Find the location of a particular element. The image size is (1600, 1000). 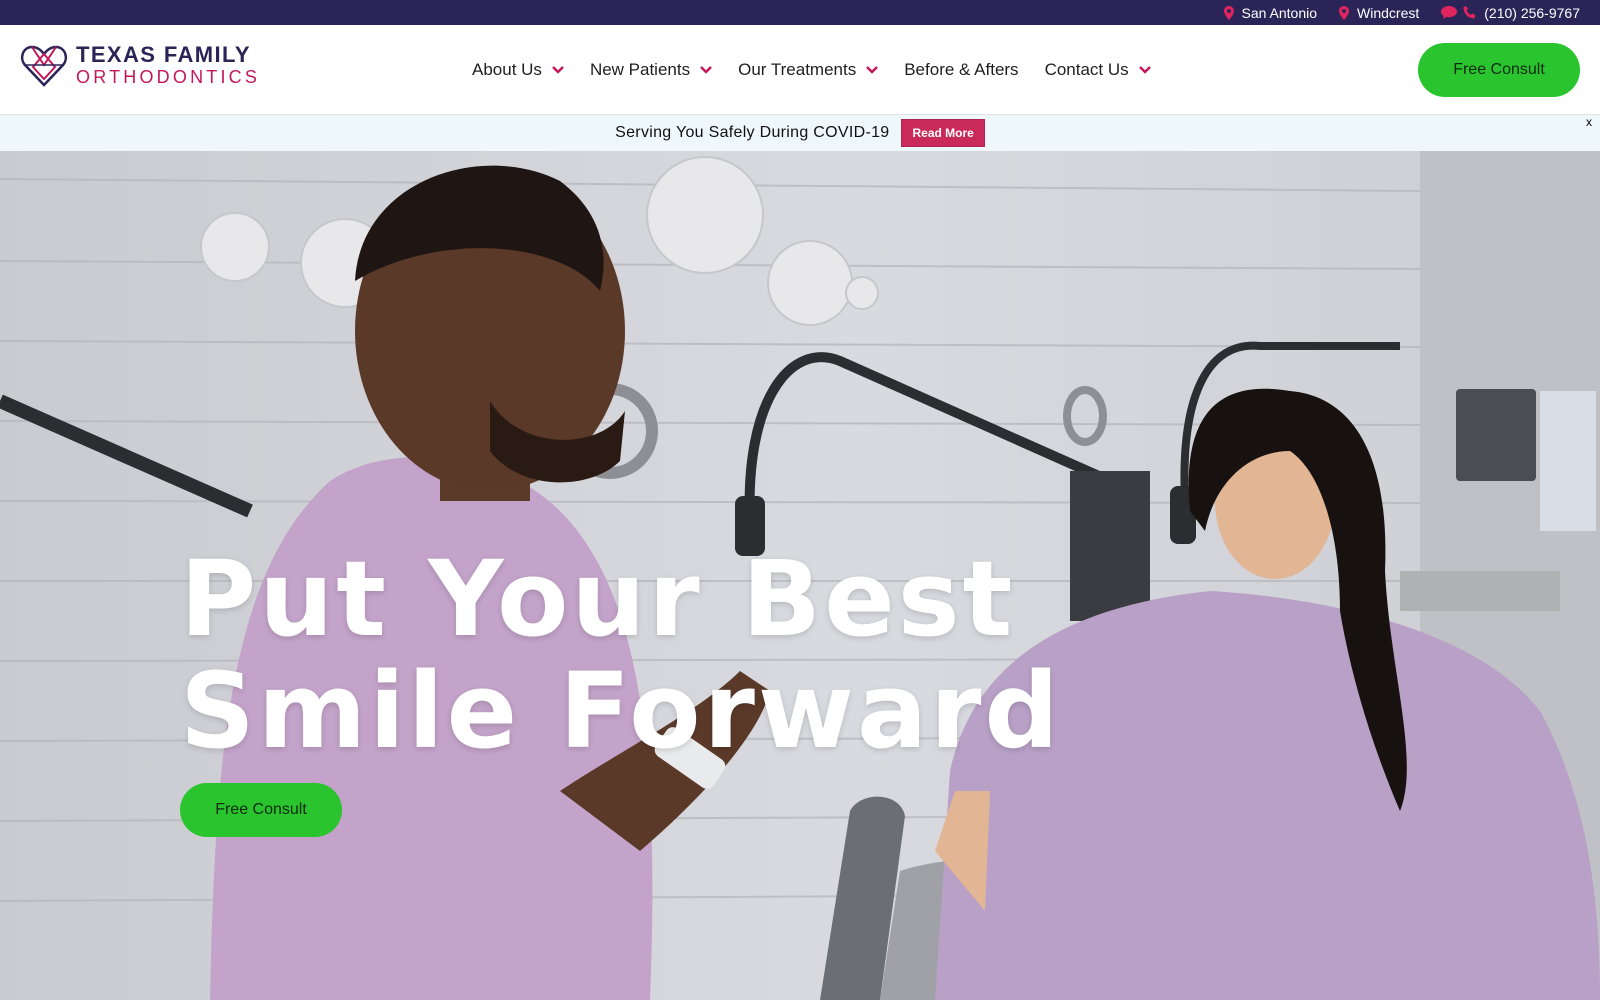

nav-item-about-us: About Us is located at coordinates (518, 70).